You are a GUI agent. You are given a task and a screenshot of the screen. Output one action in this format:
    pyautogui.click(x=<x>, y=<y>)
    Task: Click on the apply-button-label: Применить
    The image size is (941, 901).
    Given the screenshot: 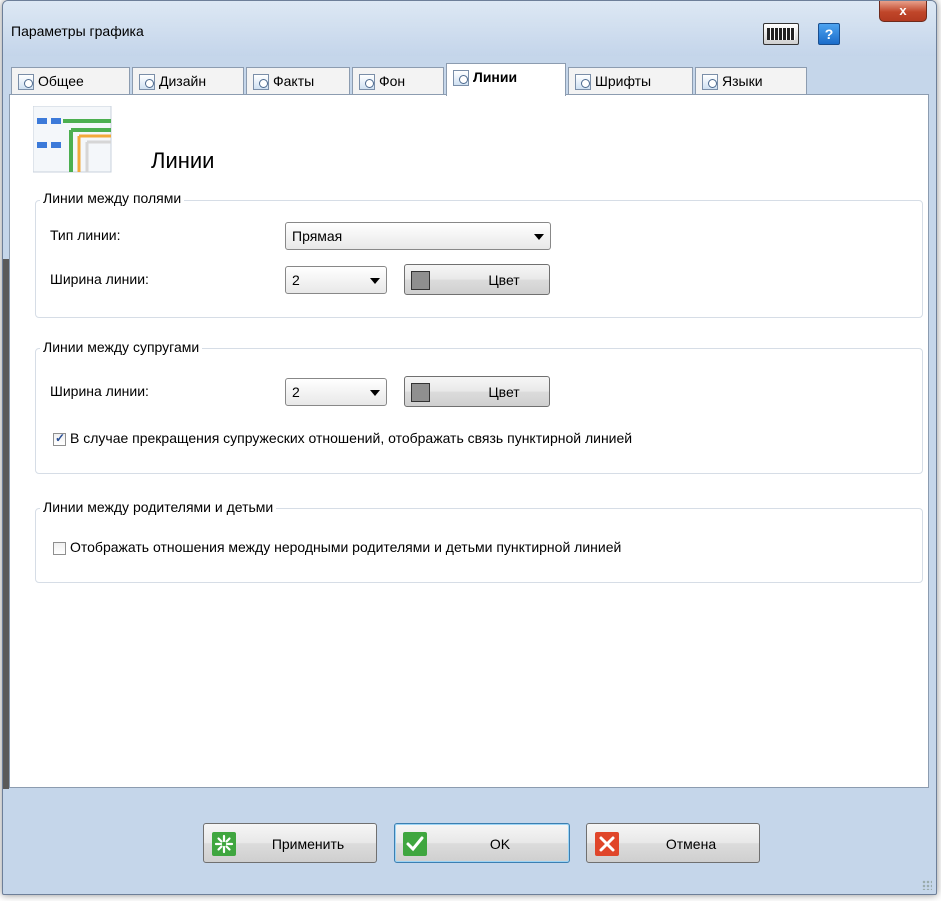 What is the action you would take?
    pyautogui.click(x=308, y=844)
    